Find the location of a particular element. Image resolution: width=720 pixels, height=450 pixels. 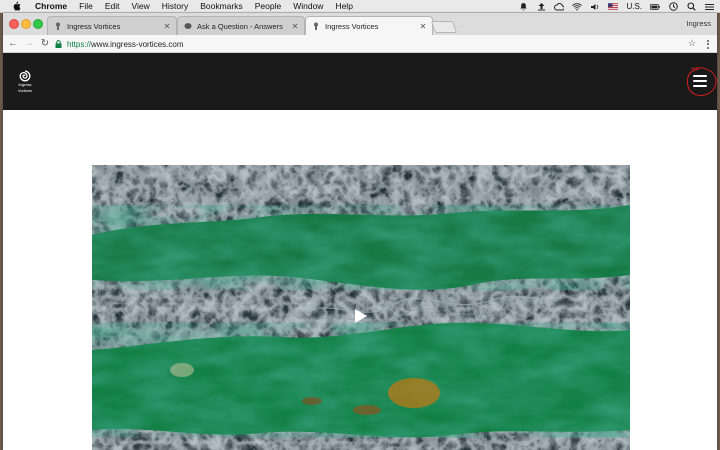

vortex-logo-icon is located at coordinates (25, 76).